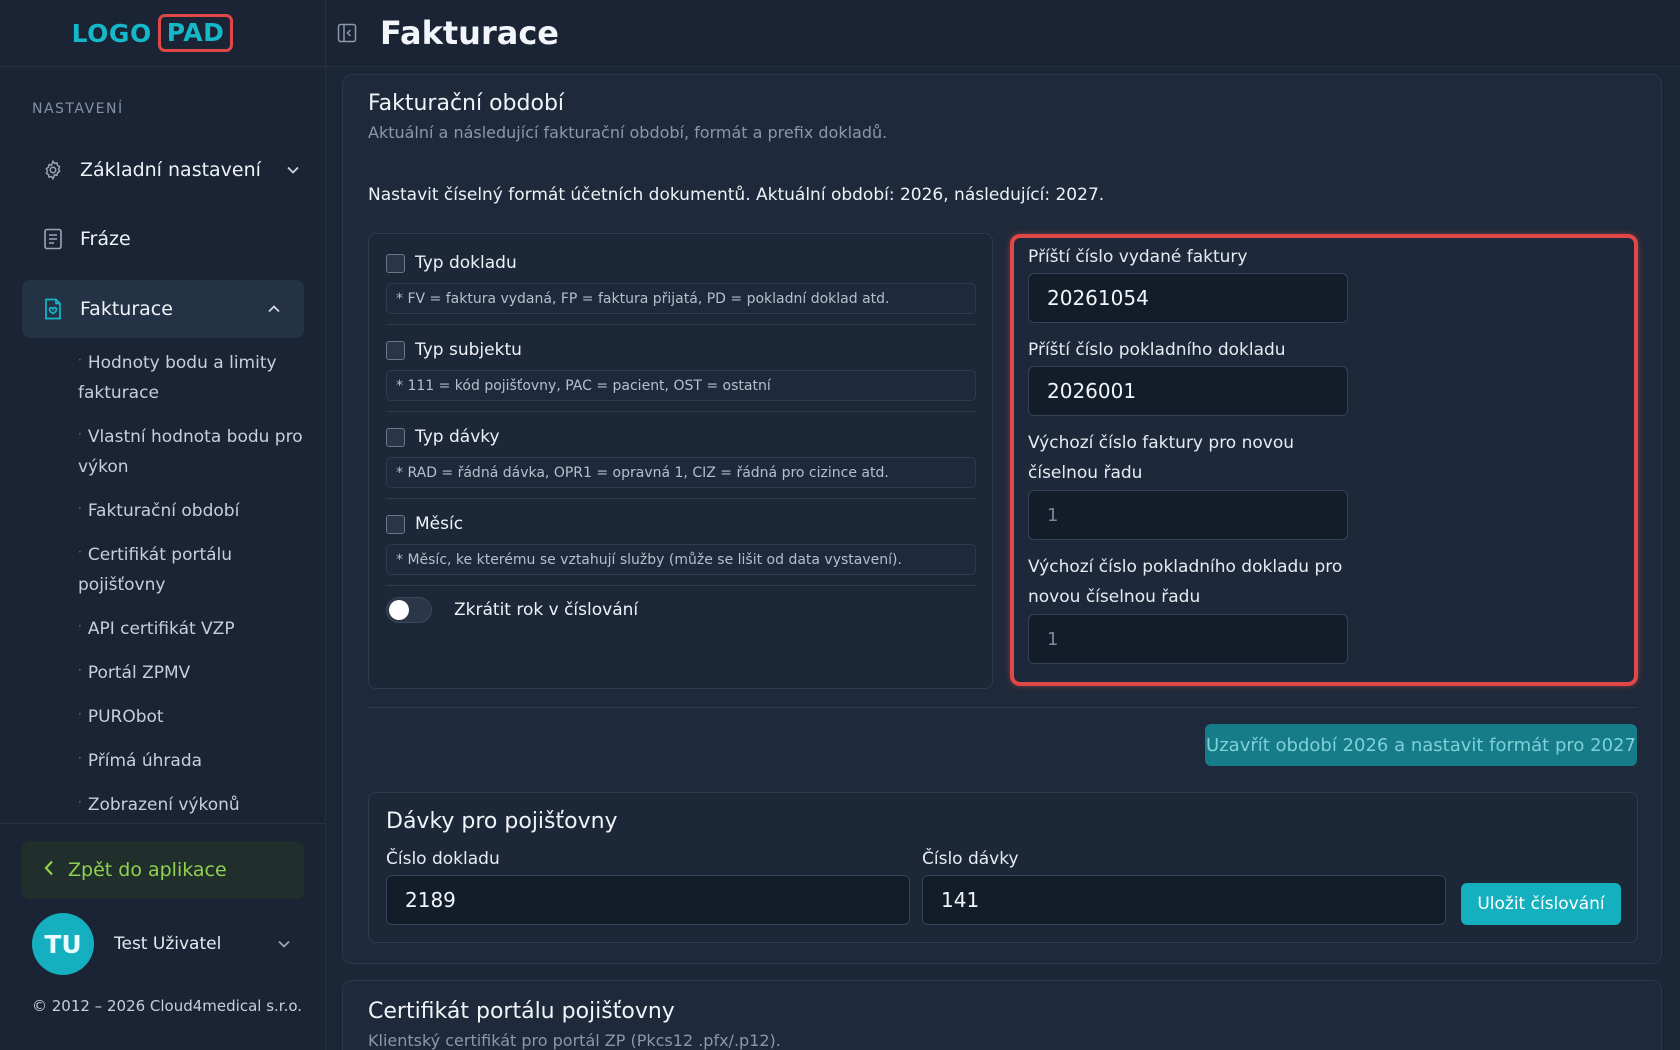 The image size is (1680, 1050). I want to click on sidebar-divider, so click(163, 823).